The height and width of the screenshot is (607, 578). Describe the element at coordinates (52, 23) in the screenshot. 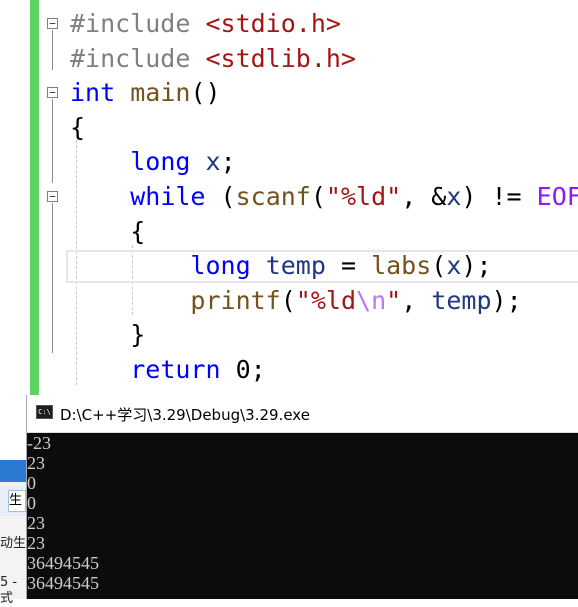

I see `collapse-include-icon: −` at that location.